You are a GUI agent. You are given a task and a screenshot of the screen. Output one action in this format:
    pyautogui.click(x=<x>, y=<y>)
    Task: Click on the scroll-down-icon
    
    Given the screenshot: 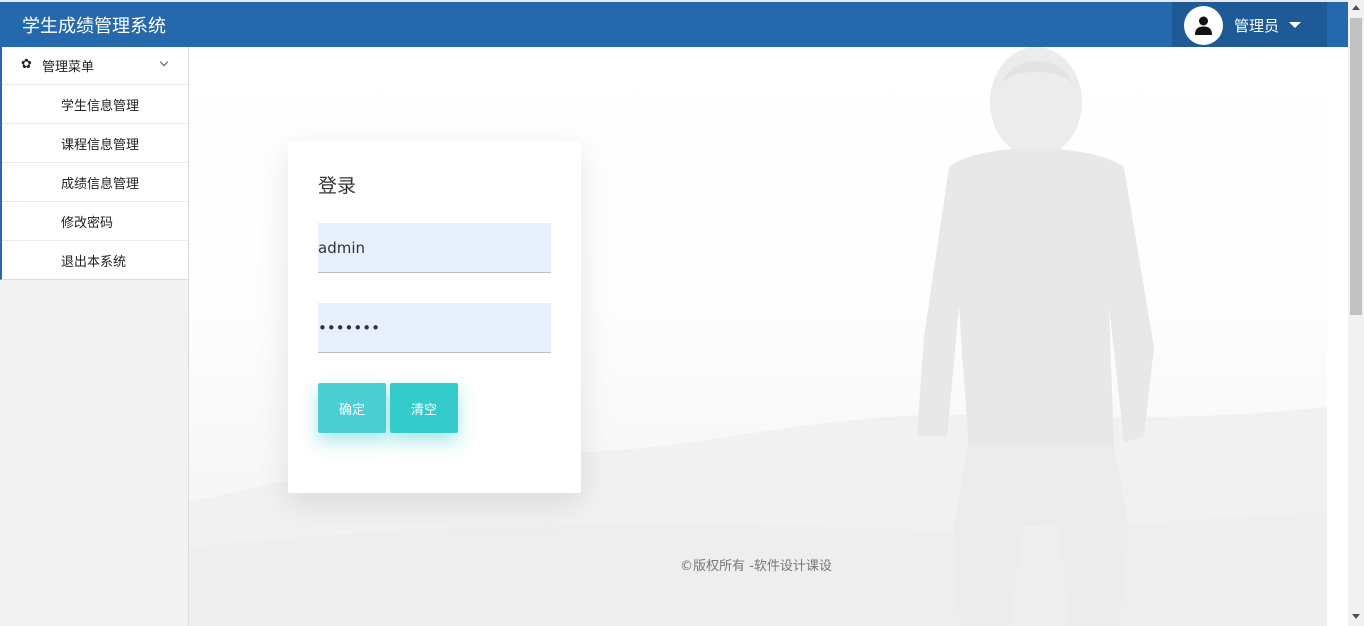 What is the action you would take?
    pyautogui.click(x=1356, y=616)
    